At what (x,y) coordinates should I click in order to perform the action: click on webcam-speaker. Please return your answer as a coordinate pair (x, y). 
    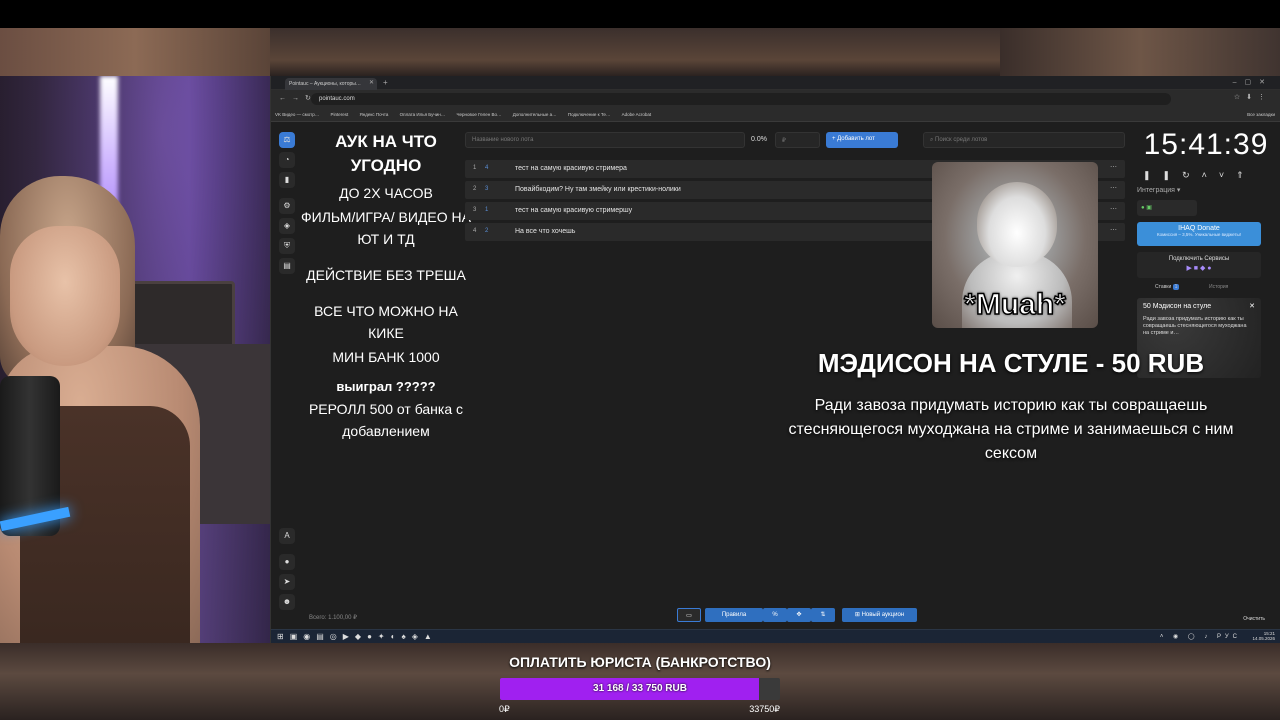
    Looking at the image, I should click on (182, 316).